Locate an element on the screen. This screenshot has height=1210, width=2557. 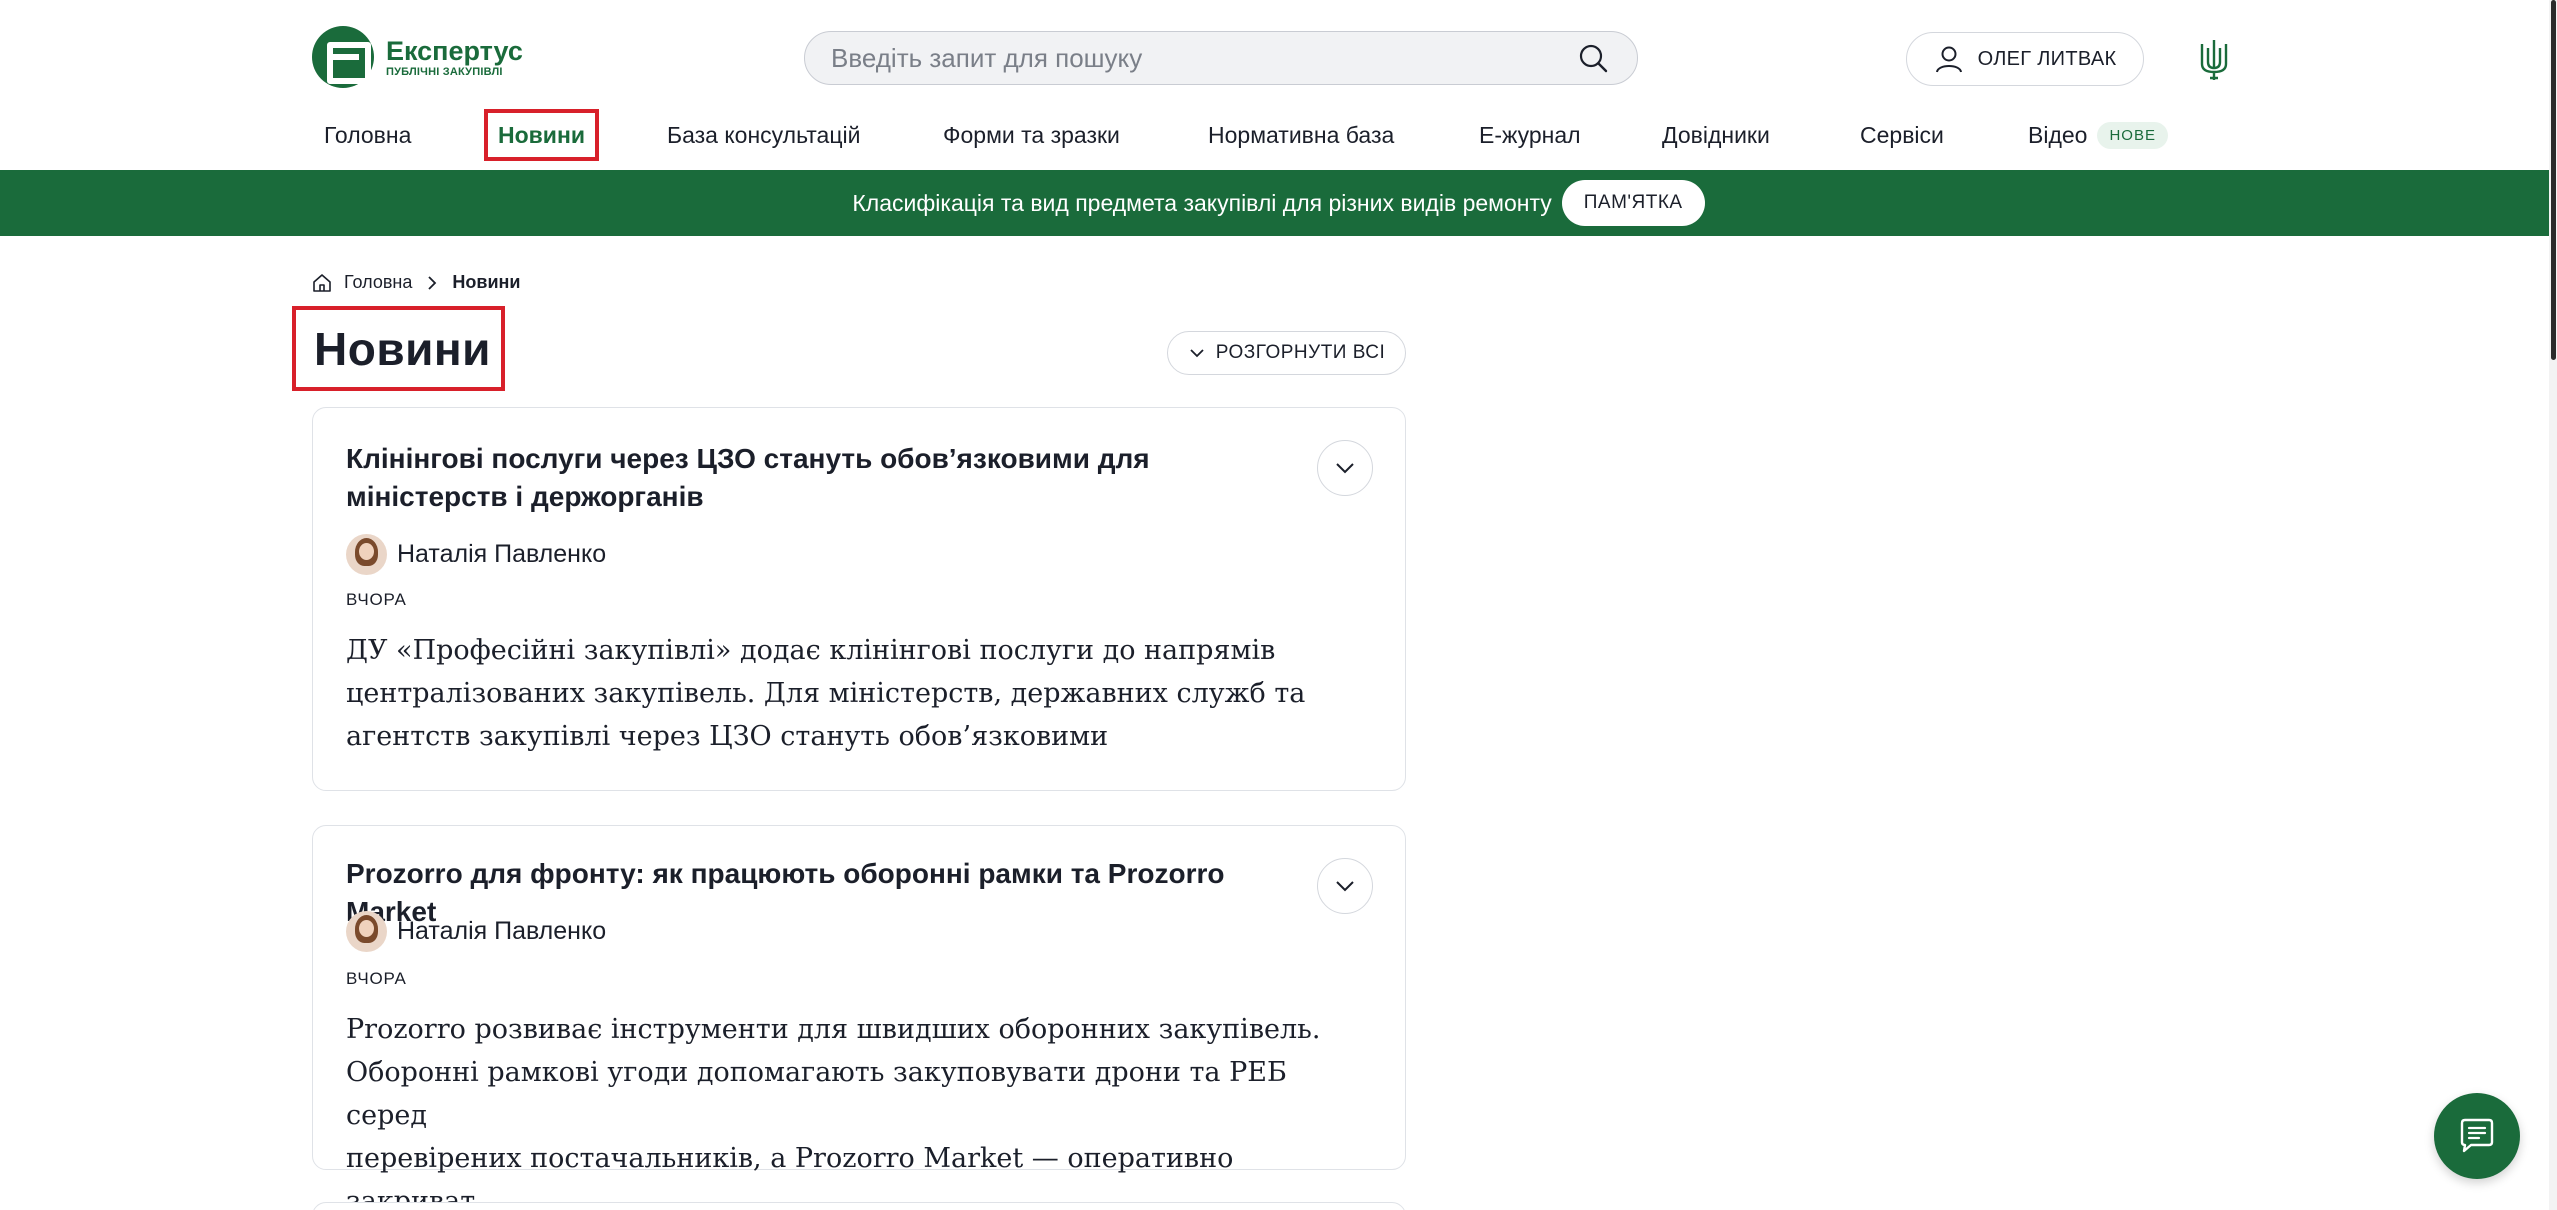
logo-subtitle: ПУБЛІЧНІ ЗАКУПІВЛІ is located at coordinates (444, 72).